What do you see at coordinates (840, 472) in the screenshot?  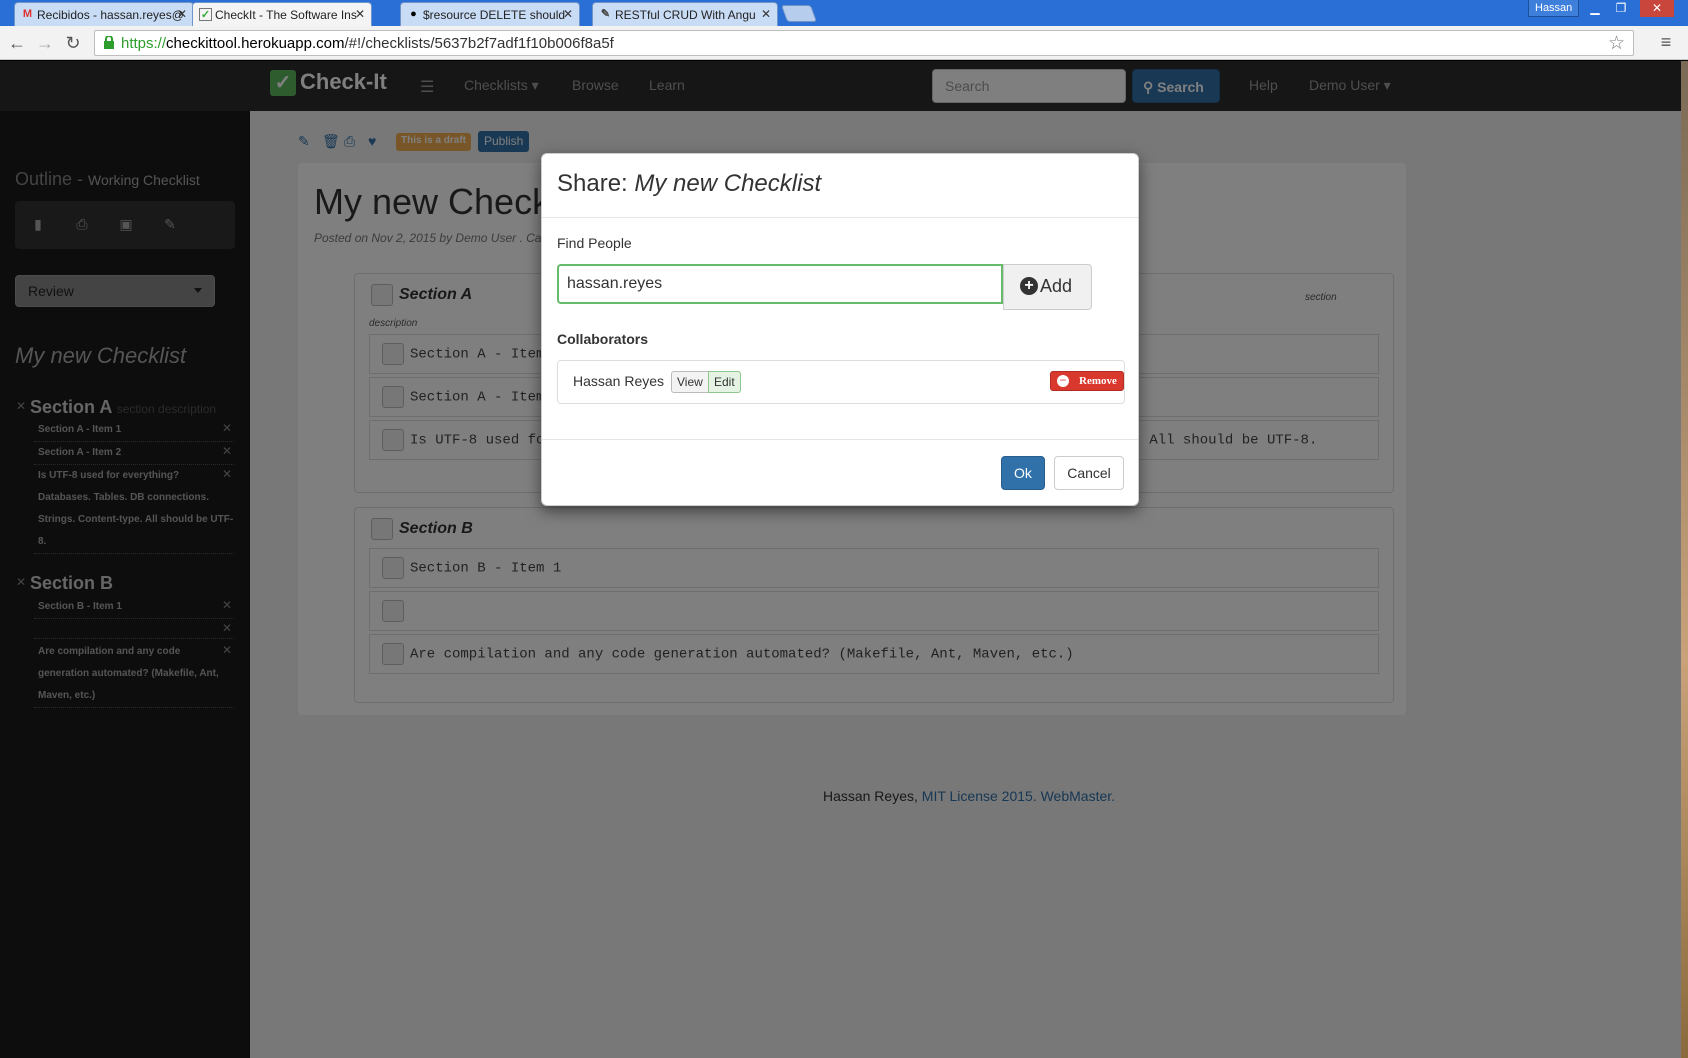 I see `share-dialog-footer: Ok Cancel` at bounding box center [840, 472].